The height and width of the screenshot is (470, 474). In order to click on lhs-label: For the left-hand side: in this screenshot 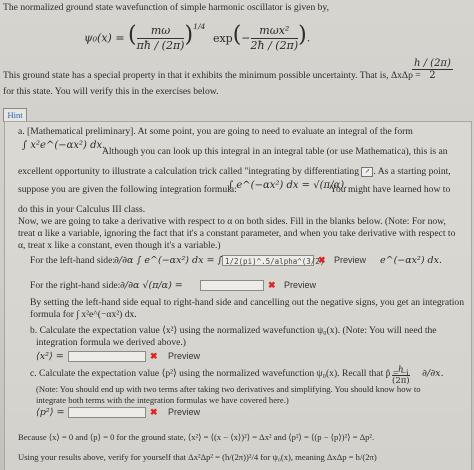, I will do `click(72, 260)`.